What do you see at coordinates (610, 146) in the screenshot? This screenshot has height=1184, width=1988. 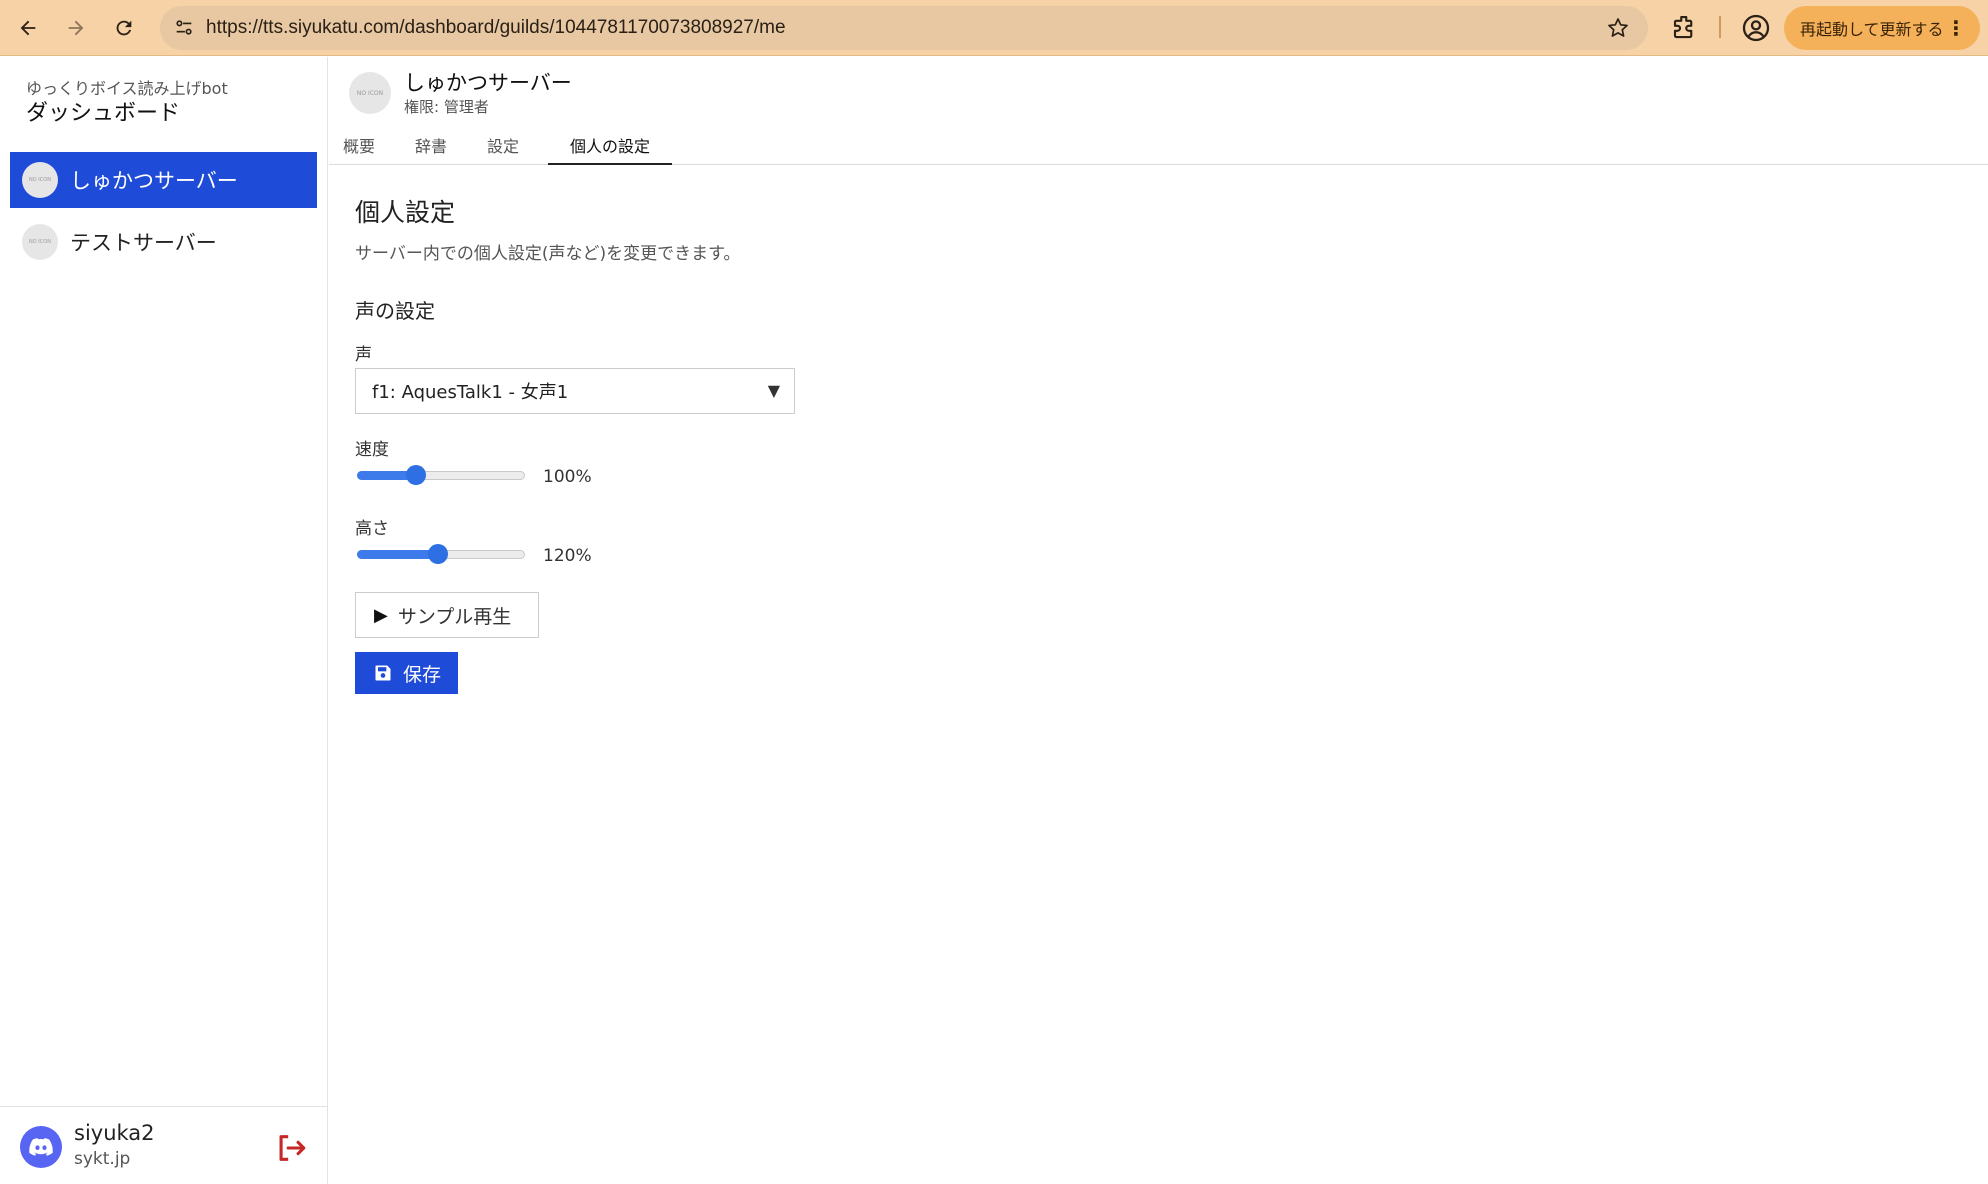 I see `tab-personal-settings: 個人の設定` at bounding box center [610, 146].